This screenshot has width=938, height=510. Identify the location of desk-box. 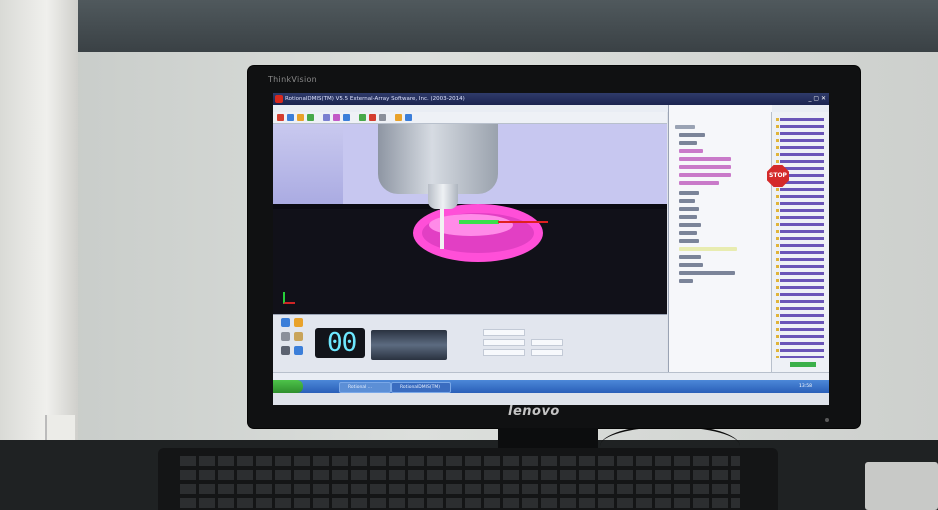
(901, 486).